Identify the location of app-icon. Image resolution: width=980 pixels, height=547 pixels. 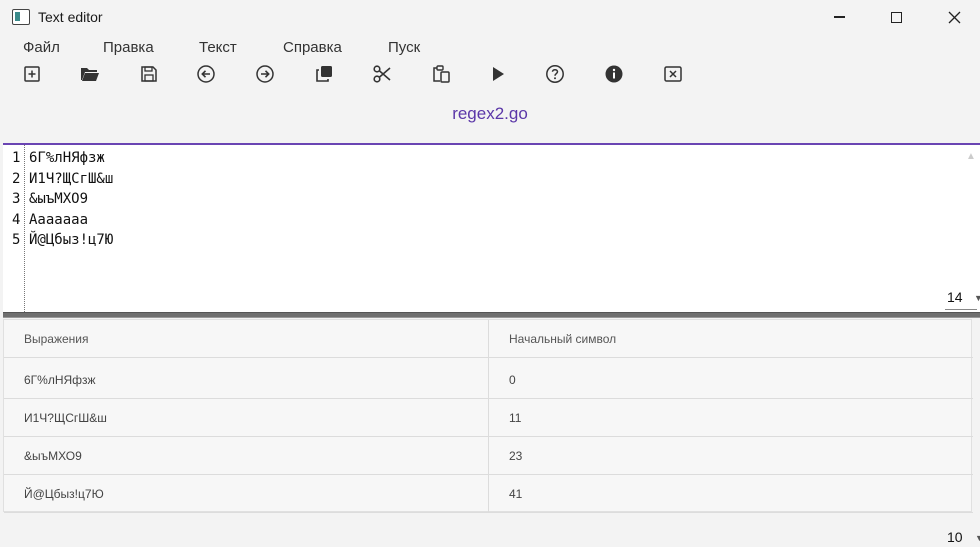
(21, 17).